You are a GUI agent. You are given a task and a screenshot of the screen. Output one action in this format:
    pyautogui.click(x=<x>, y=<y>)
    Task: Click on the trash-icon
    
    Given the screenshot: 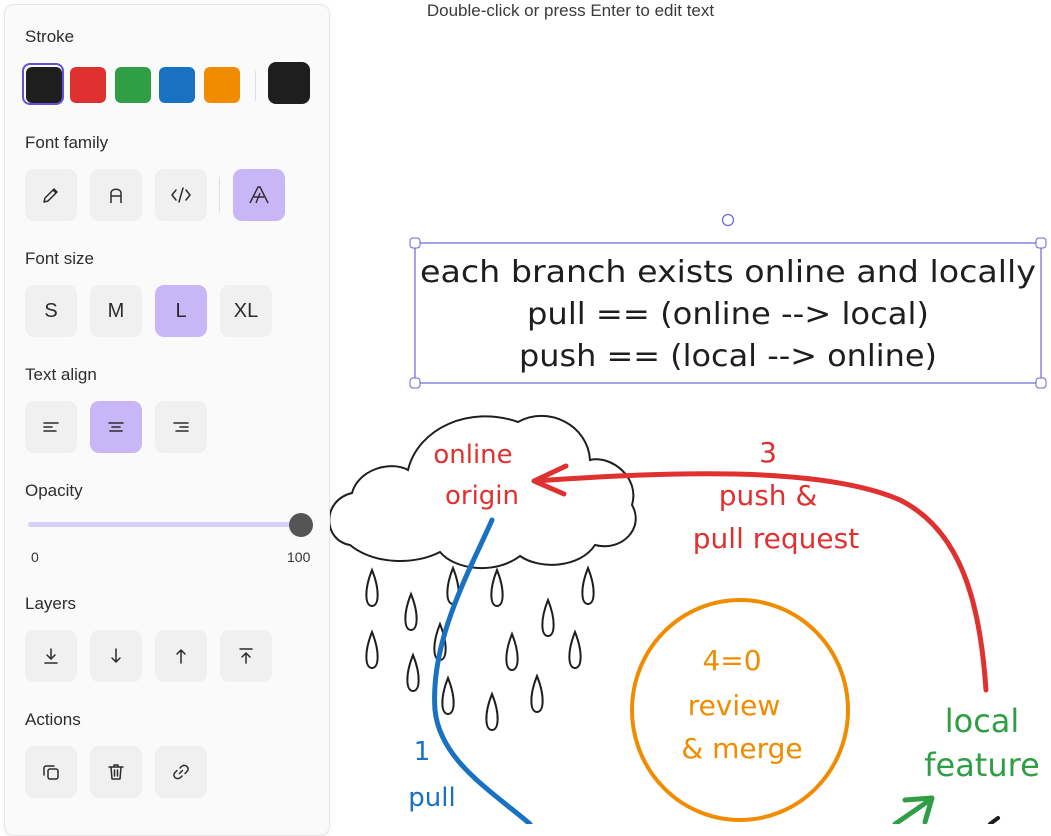 What is the action you would take?
    pyautogui.click(x=116, y=772)
    